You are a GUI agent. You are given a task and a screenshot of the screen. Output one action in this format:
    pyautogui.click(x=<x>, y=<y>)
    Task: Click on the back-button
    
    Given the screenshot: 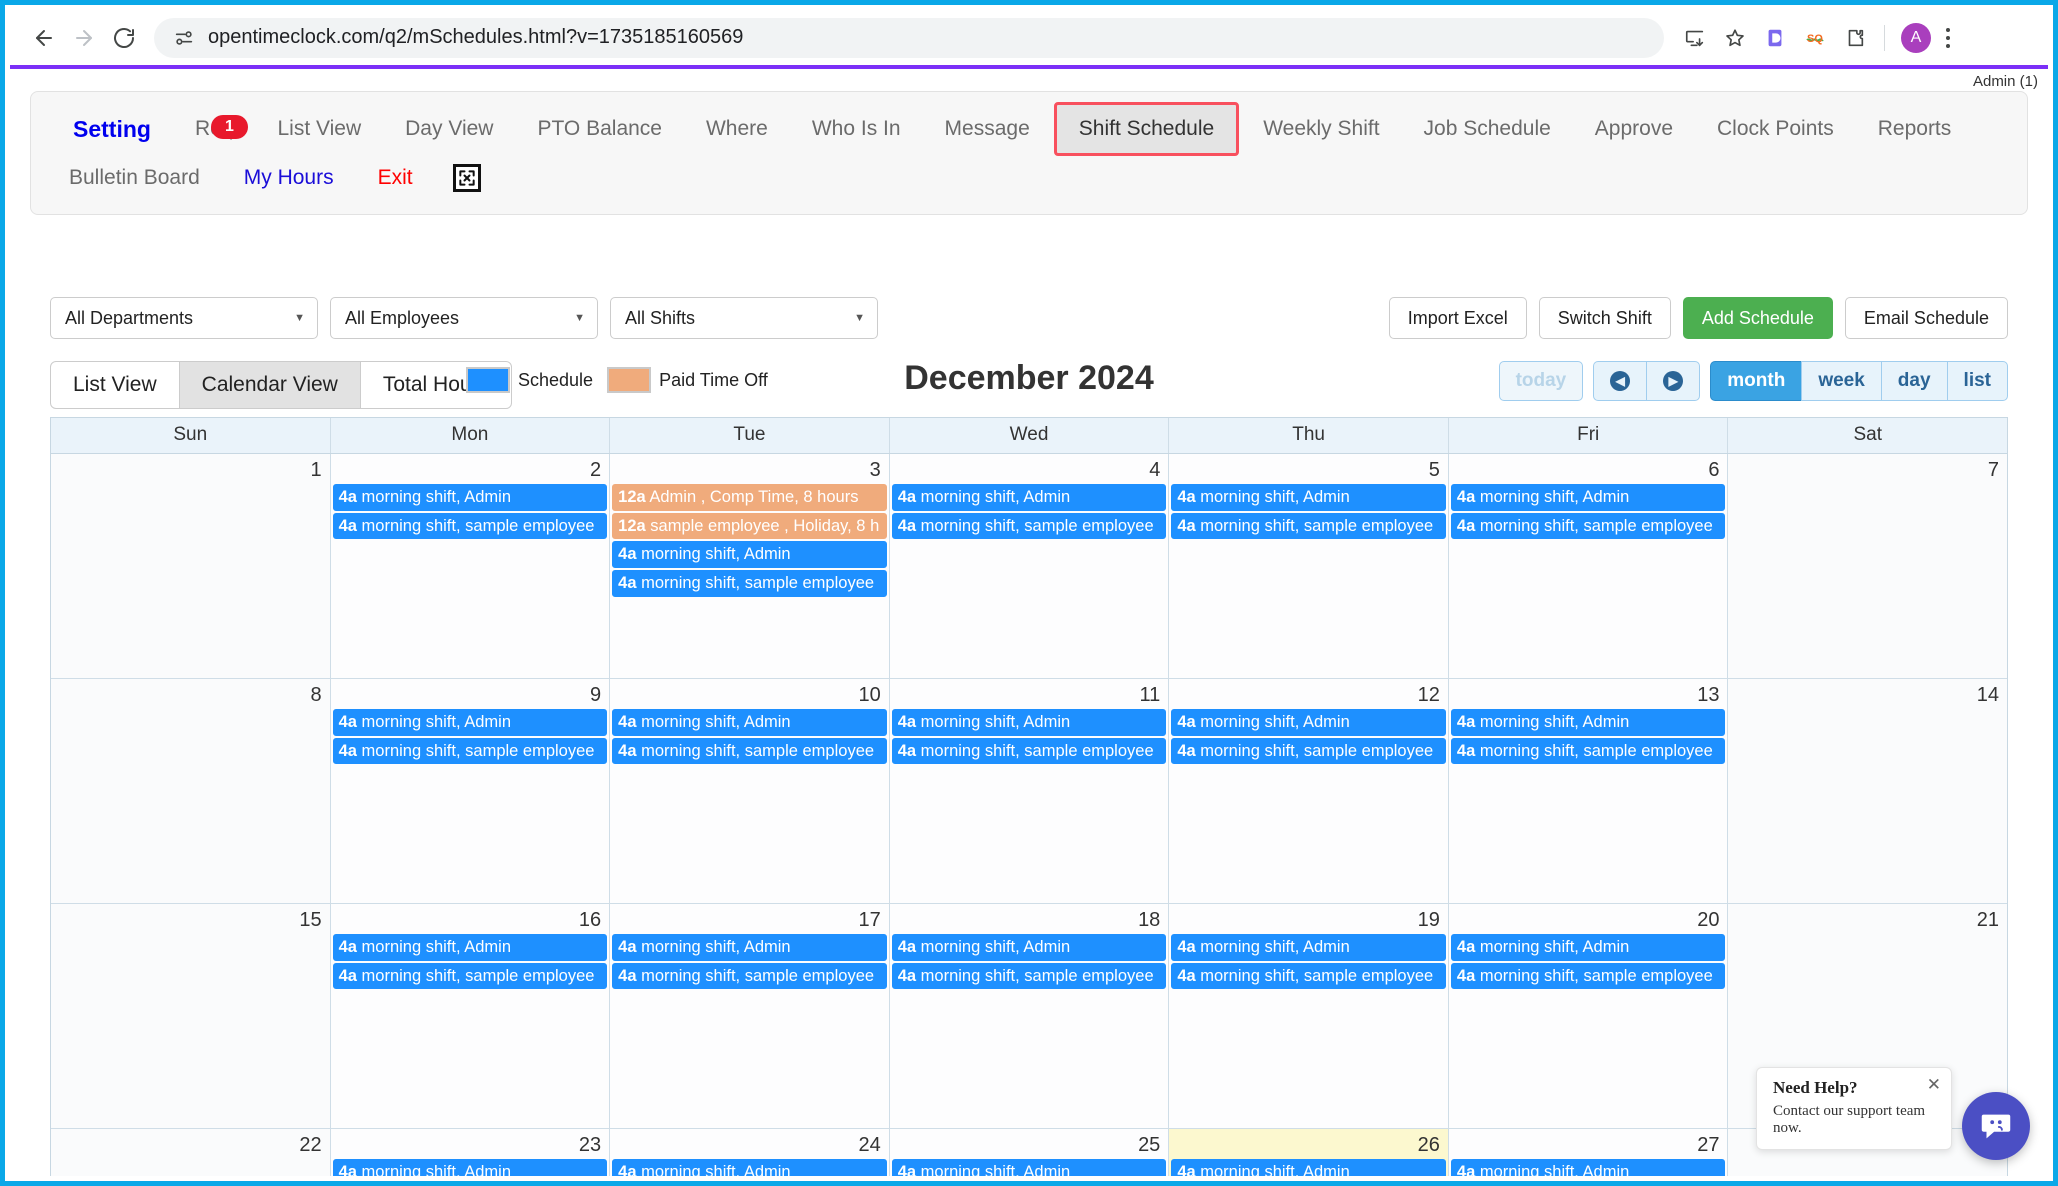 What is the action you would take?
    pyautogui.click(x=44, y=38)
    